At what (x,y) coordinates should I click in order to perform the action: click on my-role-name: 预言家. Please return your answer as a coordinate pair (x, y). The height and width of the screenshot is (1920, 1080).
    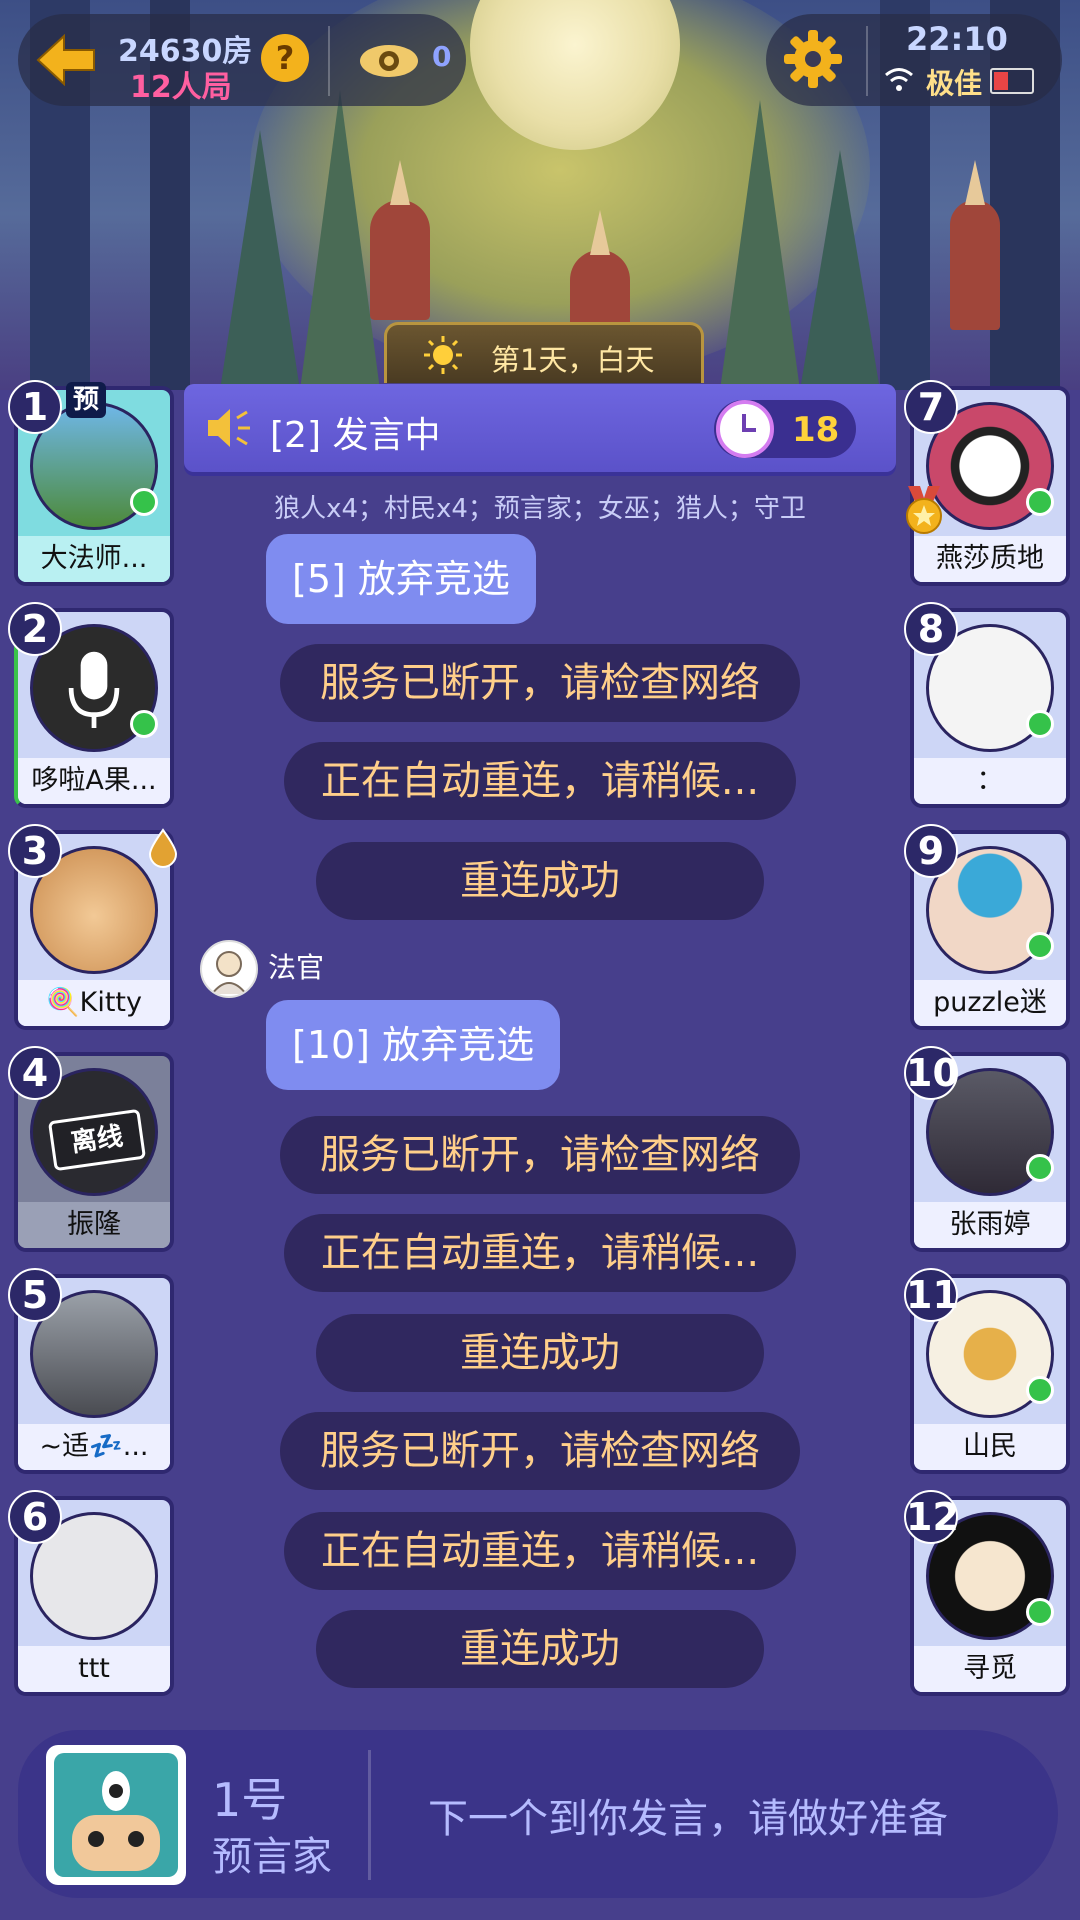
    Looking at the image, I should click on (272, 1857).